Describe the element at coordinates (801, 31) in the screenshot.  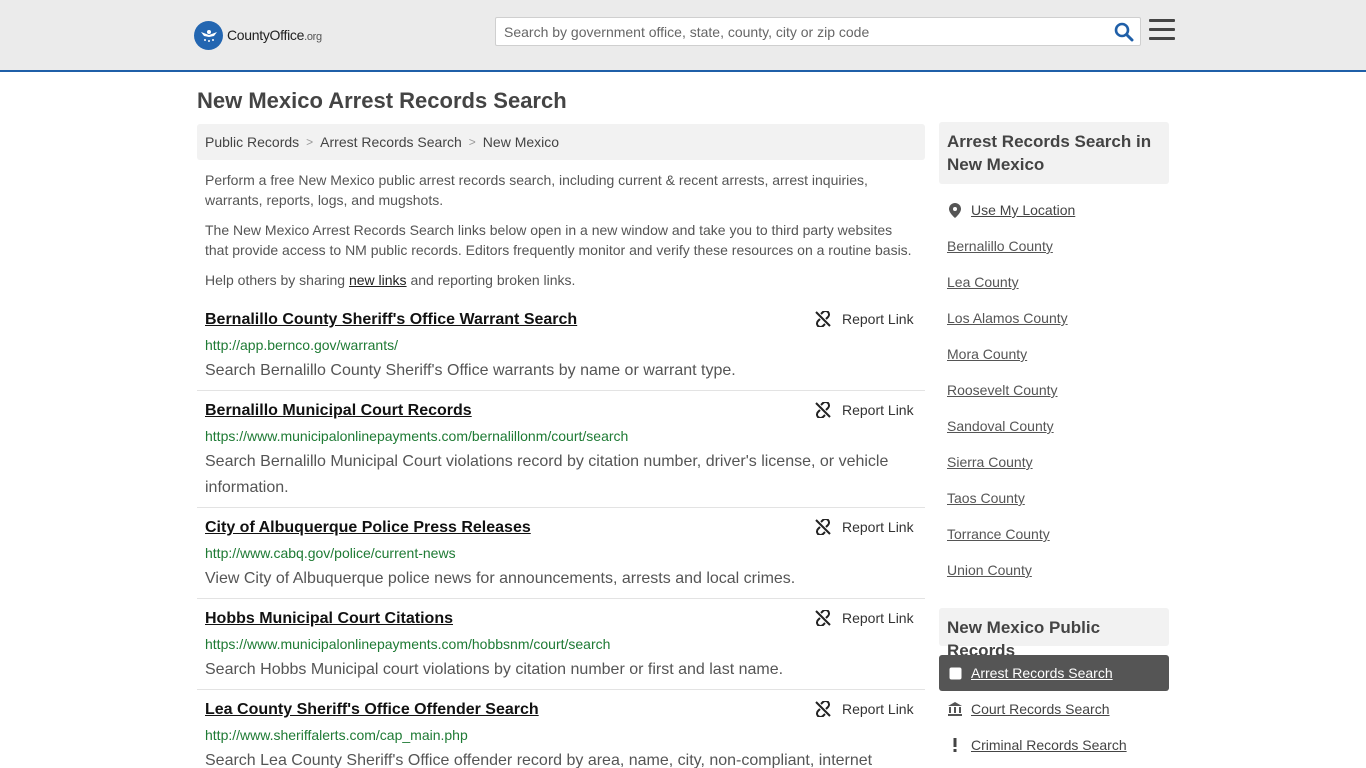
I see `search-input` at that location.